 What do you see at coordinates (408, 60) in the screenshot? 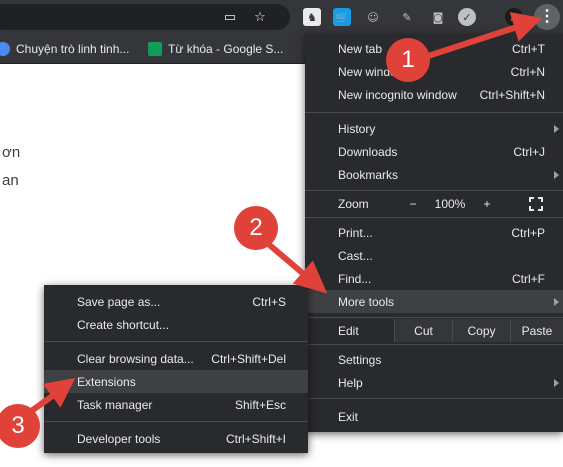
I see `step-1-badge: 1` at bounding box center [408, 60].